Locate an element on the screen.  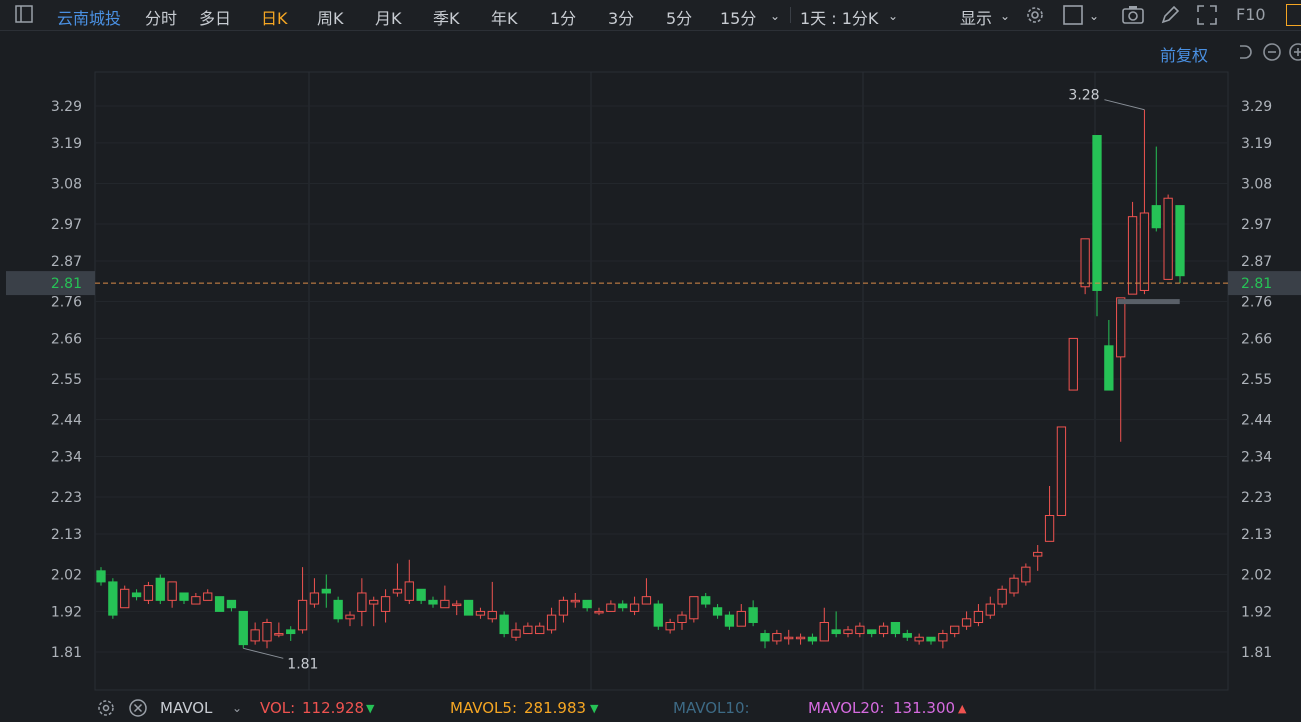
mavol10-label: MAVOL10: is located at coordinates (711, 708).